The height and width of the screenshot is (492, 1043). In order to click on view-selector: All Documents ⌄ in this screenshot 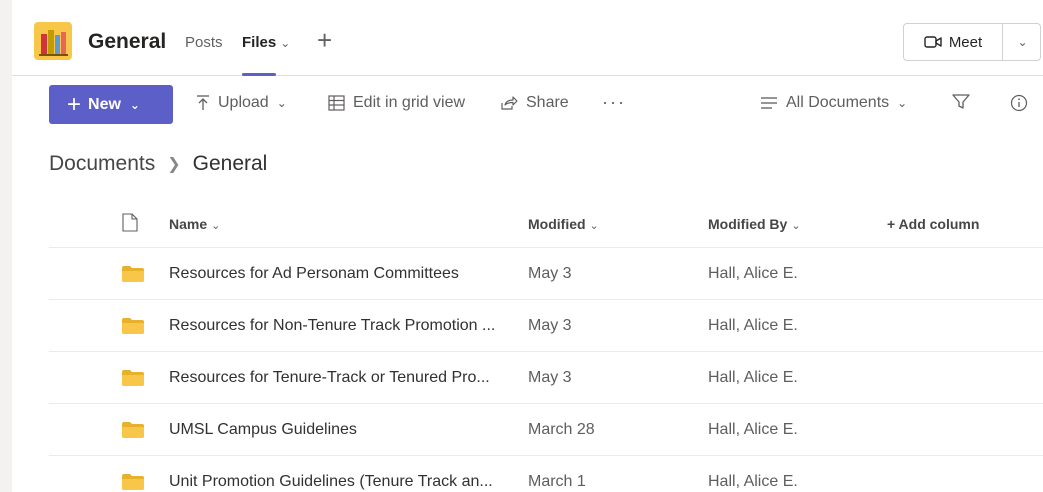, I will do `click(833, 103)`.